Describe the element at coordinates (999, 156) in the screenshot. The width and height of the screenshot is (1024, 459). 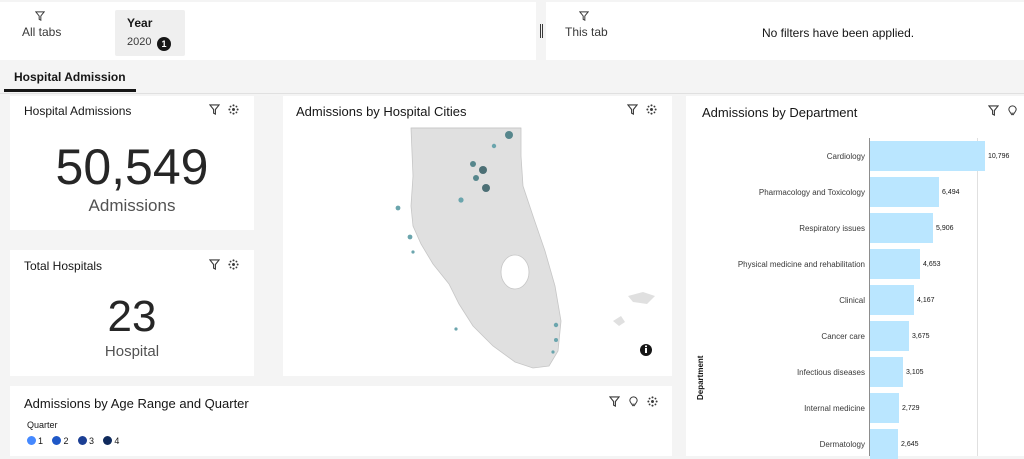
I see `bar-value-label: 10,796` at that location.